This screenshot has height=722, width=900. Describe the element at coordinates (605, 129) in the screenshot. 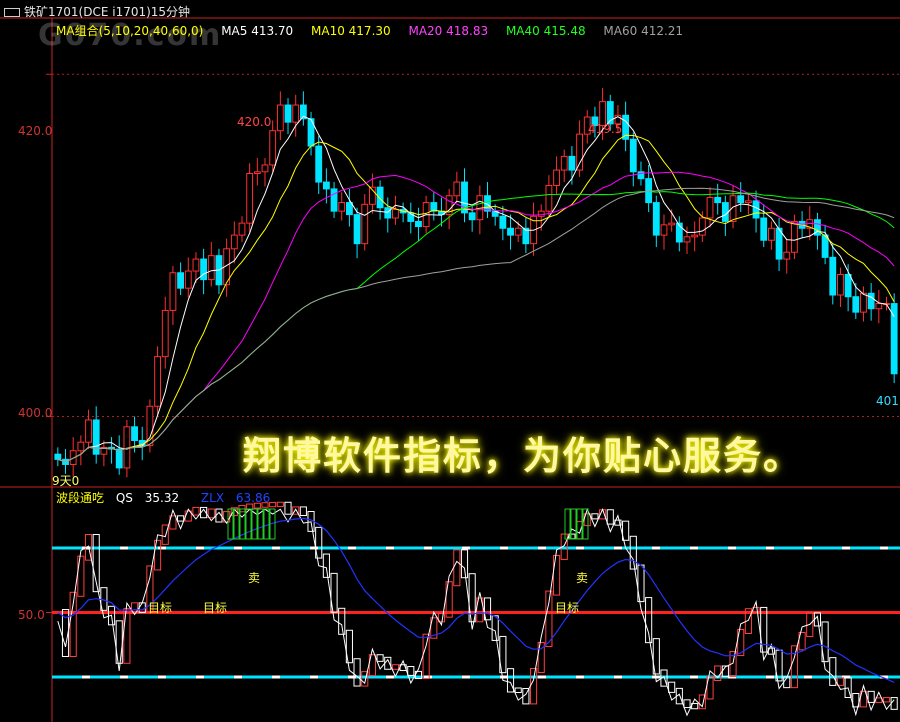

I see `peak-label-2: 419.5` at that location.